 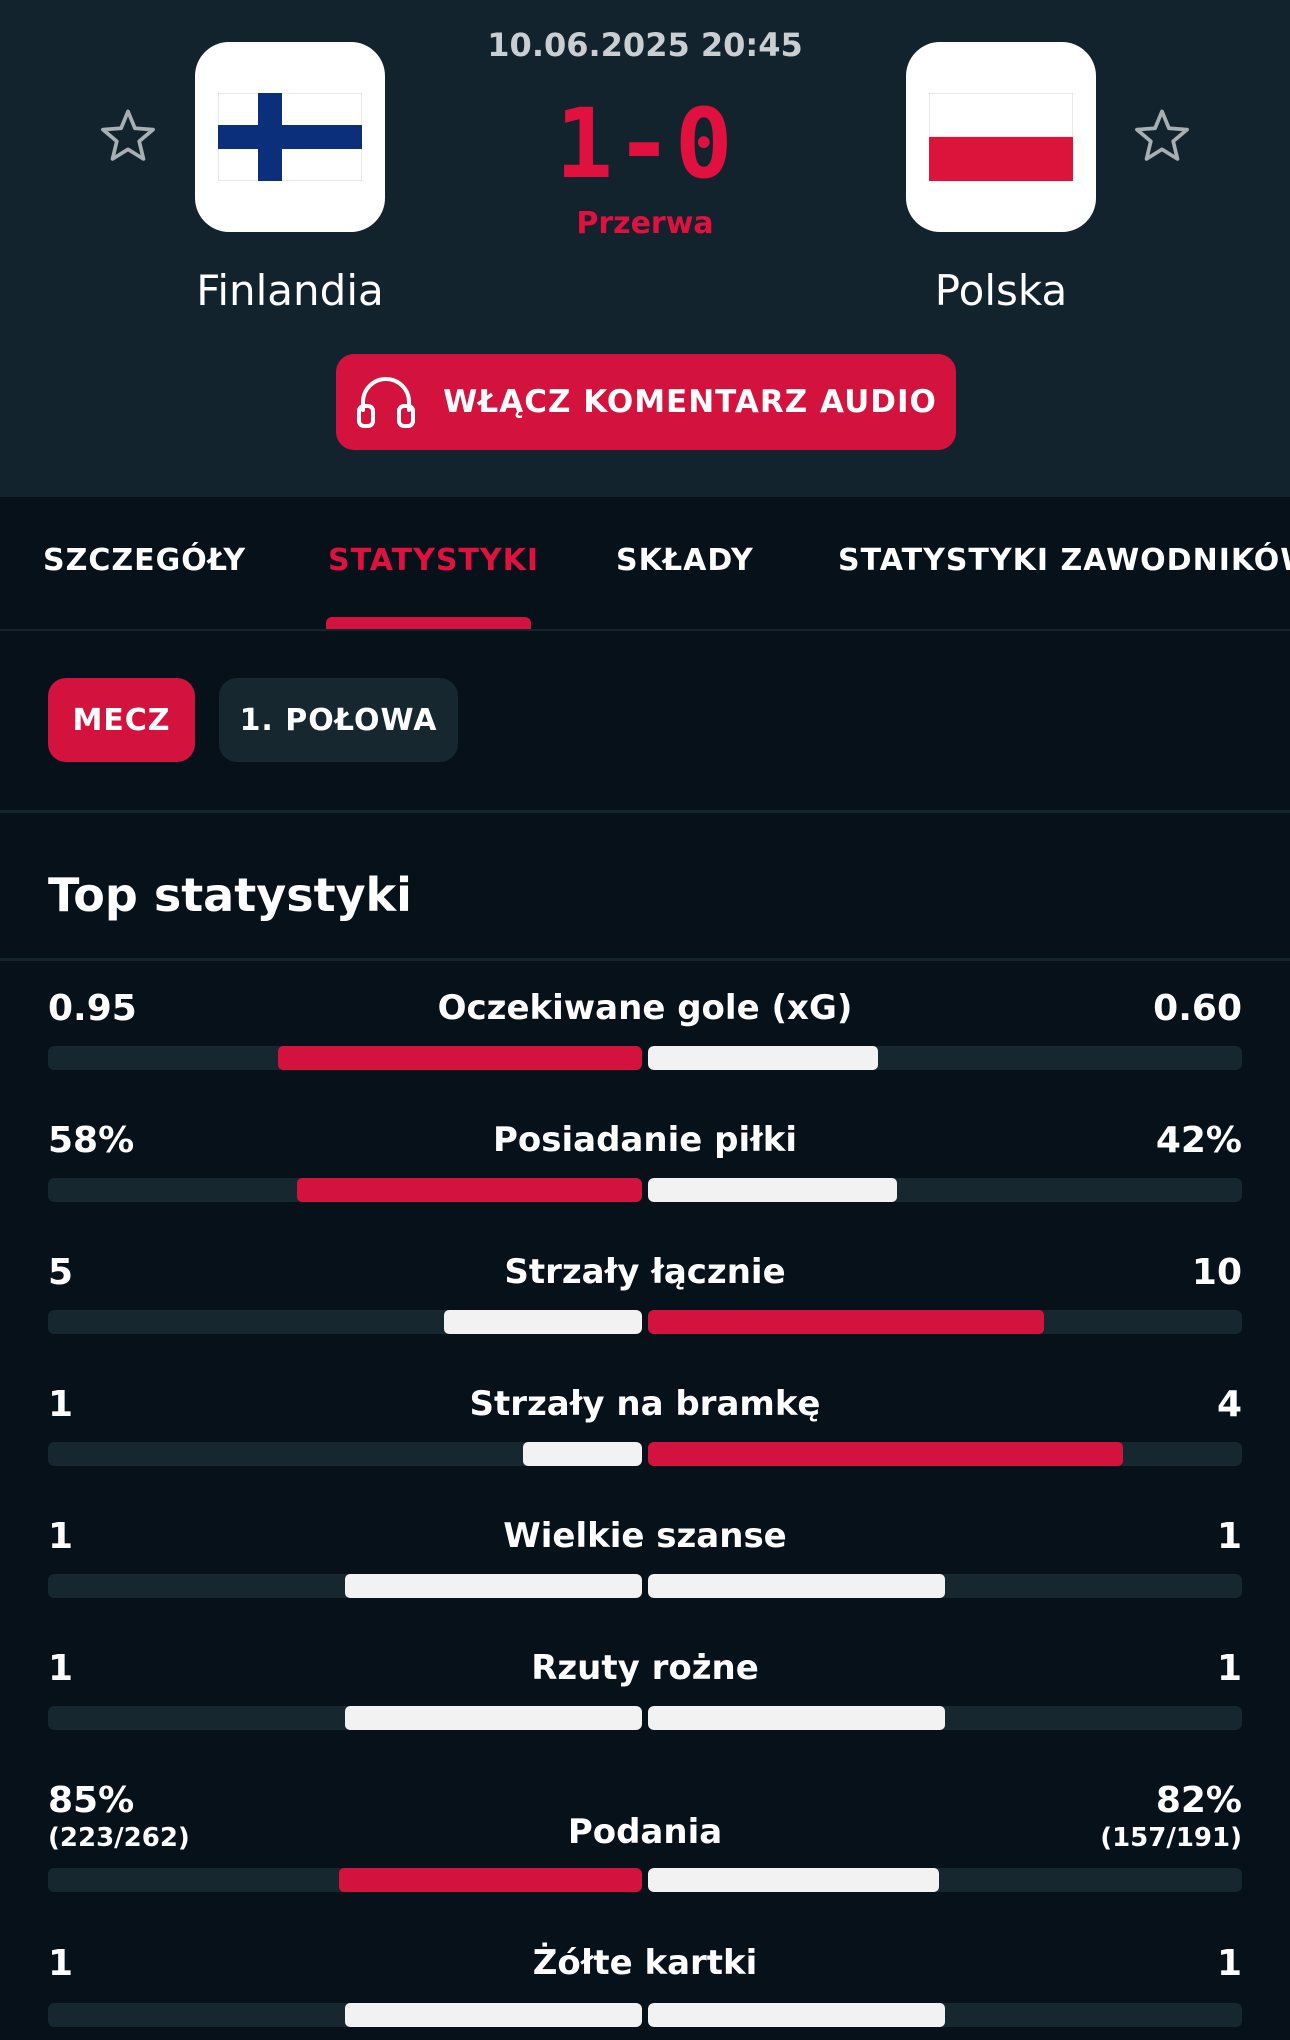 I want to click on stat-row: 5 Strzały łącznie 10, so click(x=645, y=1318).